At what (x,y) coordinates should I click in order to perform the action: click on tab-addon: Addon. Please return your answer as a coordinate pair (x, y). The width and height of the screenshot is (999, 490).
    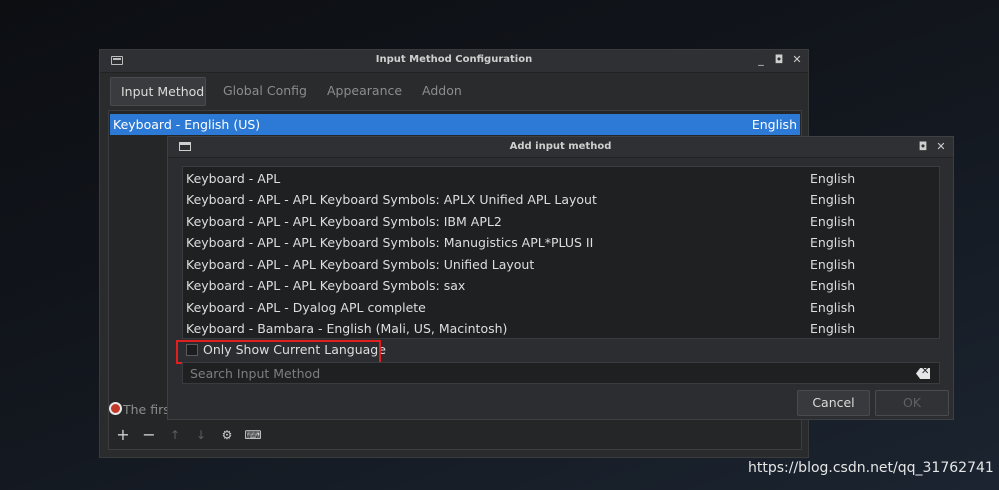
    Looking at the image, I should click on (442, 91).